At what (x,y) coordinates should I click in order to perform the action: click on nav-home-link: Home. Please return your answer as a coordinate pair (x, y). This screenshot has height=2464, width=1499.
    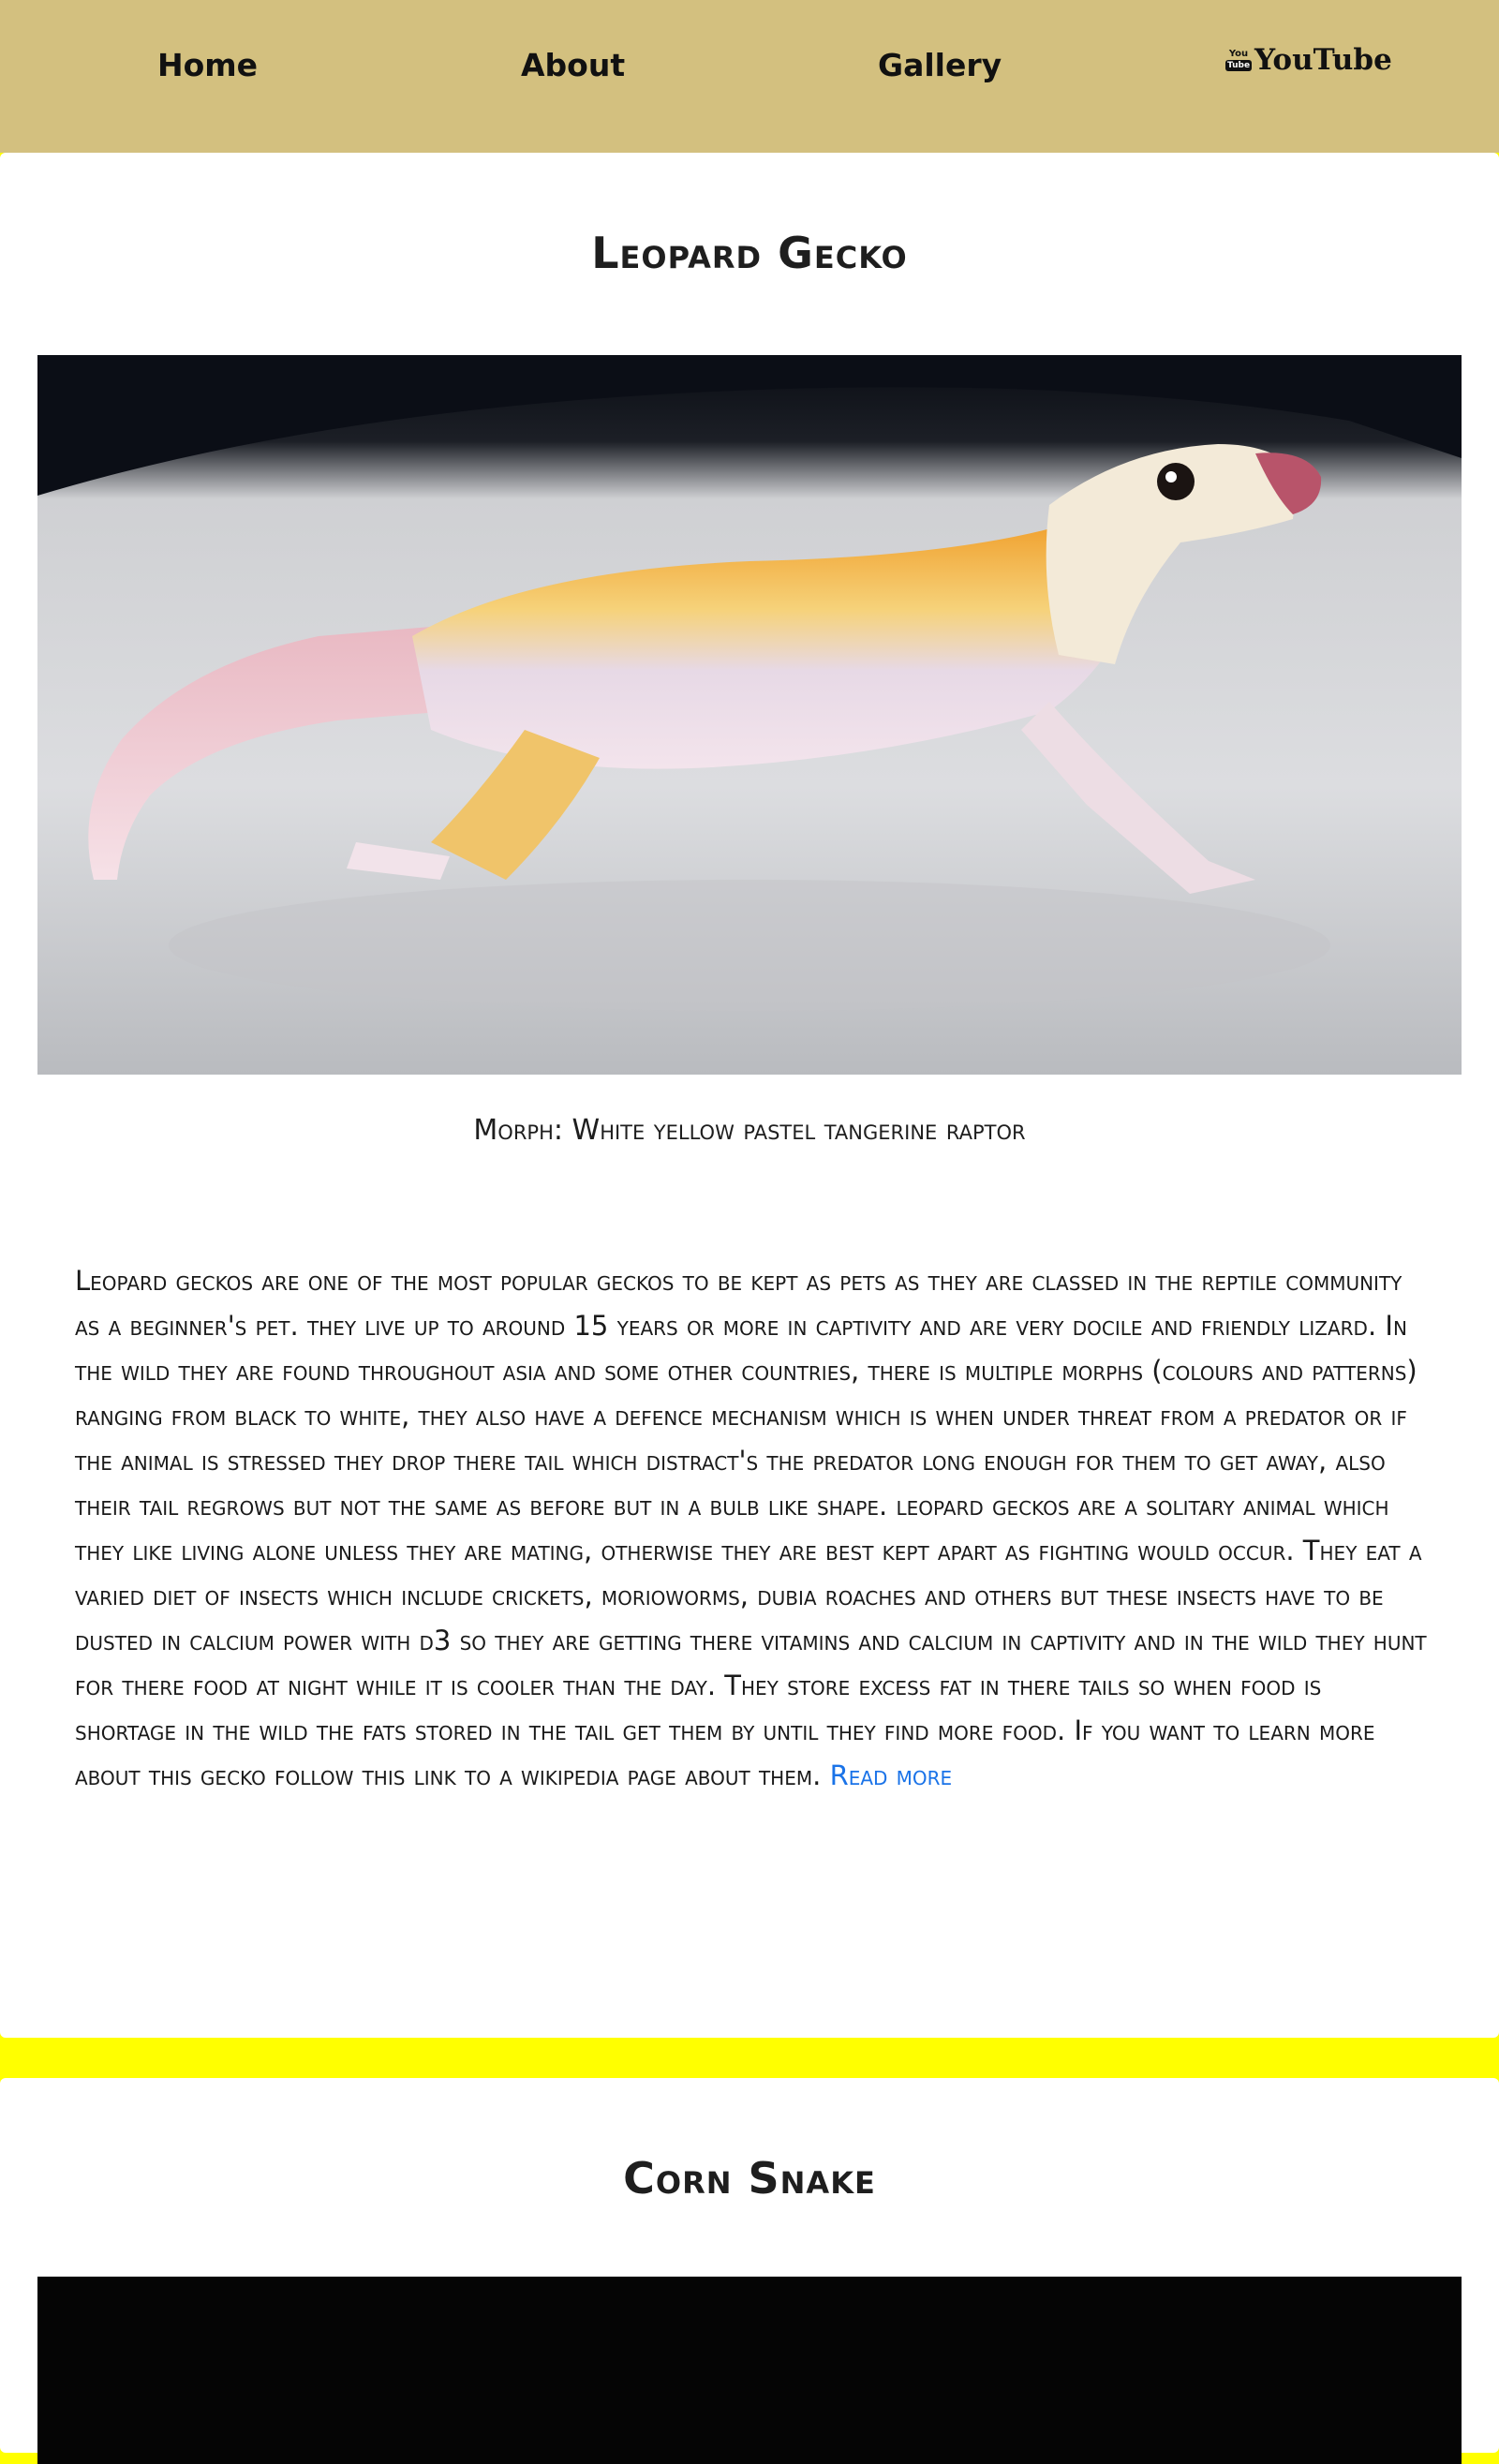
    Looking at the image, I should click on (208, 65).